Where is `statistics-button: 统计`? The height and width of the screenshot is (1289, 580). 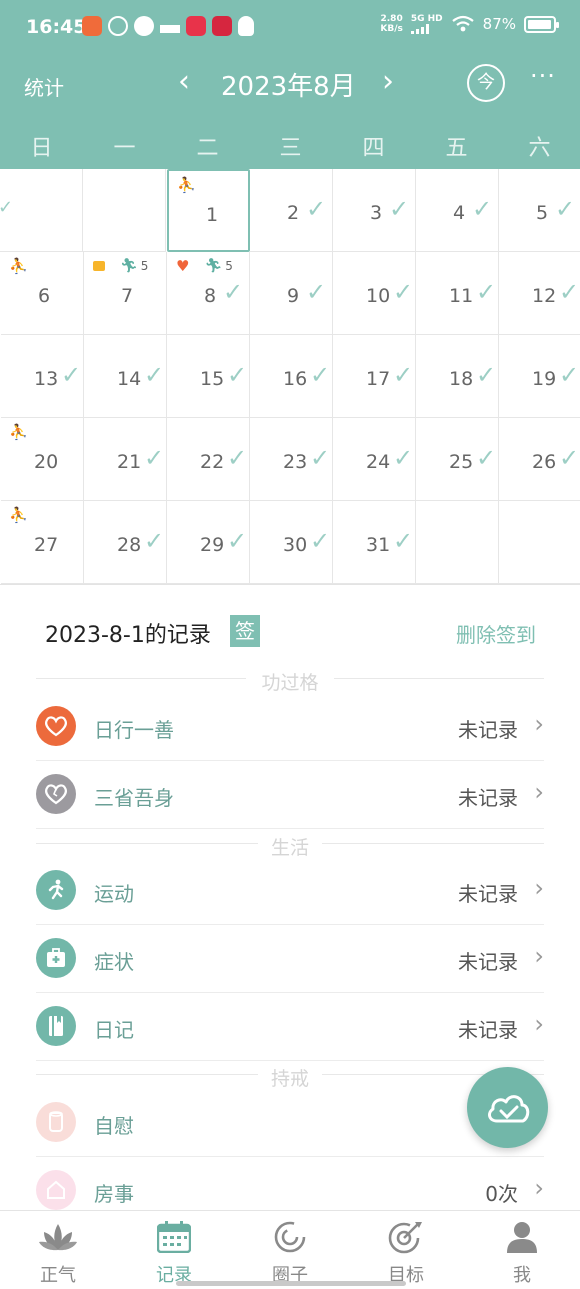
statistics-button: 统计 is located at coordinates (44, 86).